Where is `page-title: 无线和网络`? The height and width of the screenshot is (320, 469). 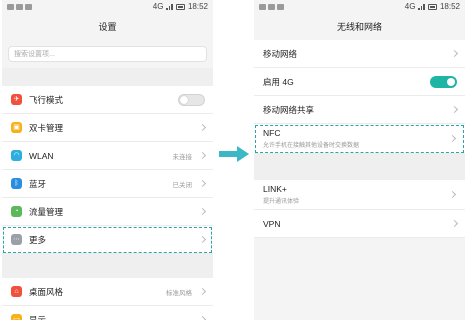 page-title: 无线和网络 is located at coordinates (359, 27).